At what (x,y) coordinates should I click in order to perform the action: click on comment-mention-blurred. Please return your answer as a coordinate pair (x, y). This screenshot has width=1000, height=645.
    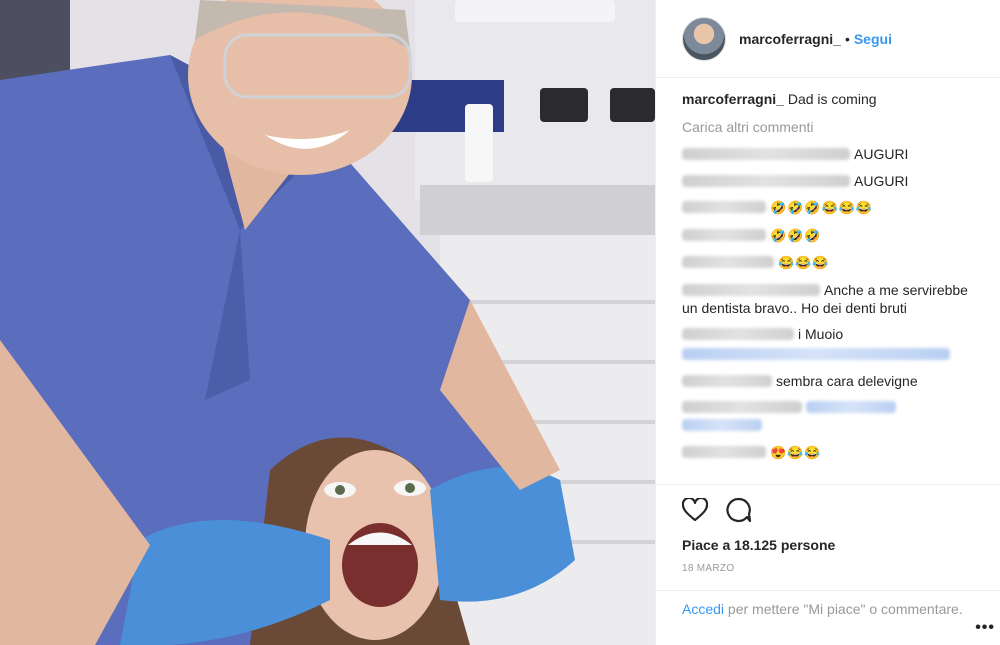
    Looking at the image, I should click on (832, 354).